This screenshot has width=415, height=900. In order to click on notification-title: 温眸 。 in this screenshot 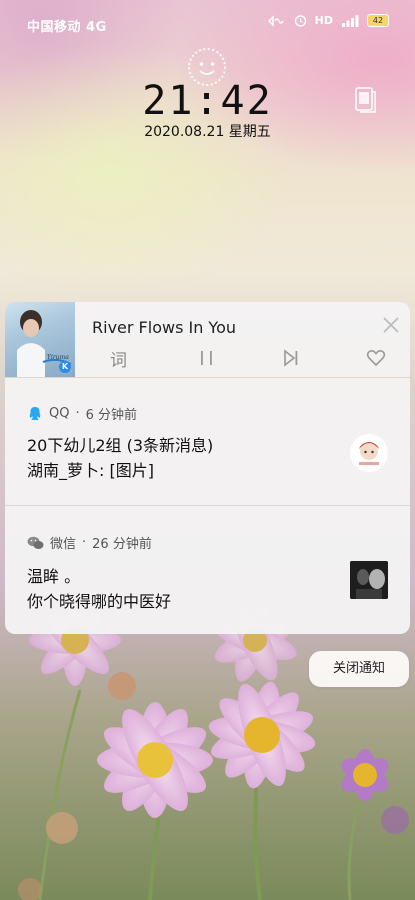, I will do `click(54, 576)`.